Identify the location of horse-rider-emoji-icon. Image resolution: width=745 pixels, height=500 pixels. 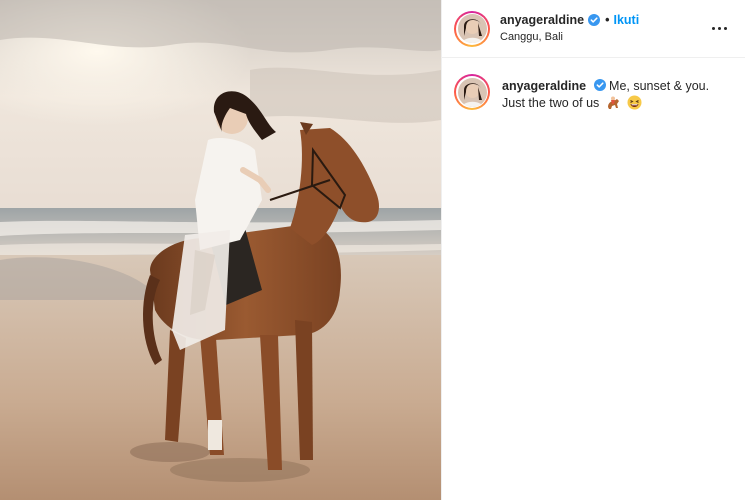
(613, 102).